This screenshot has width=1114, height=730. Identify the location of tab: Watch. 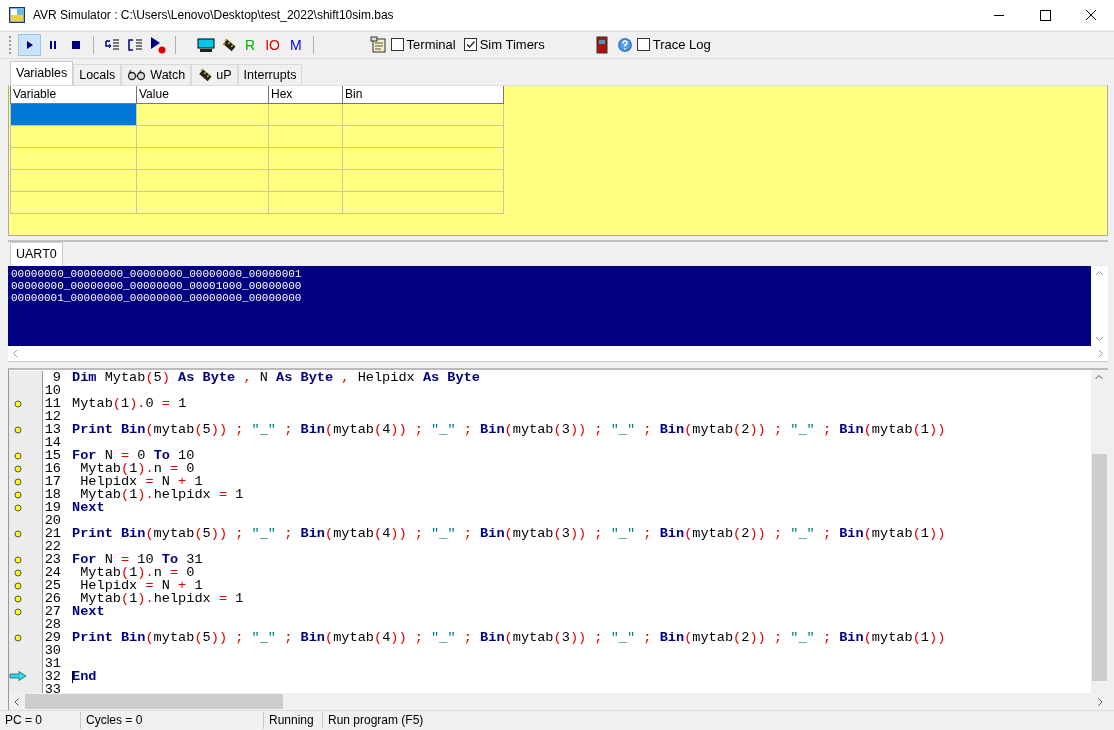
(156, 74).